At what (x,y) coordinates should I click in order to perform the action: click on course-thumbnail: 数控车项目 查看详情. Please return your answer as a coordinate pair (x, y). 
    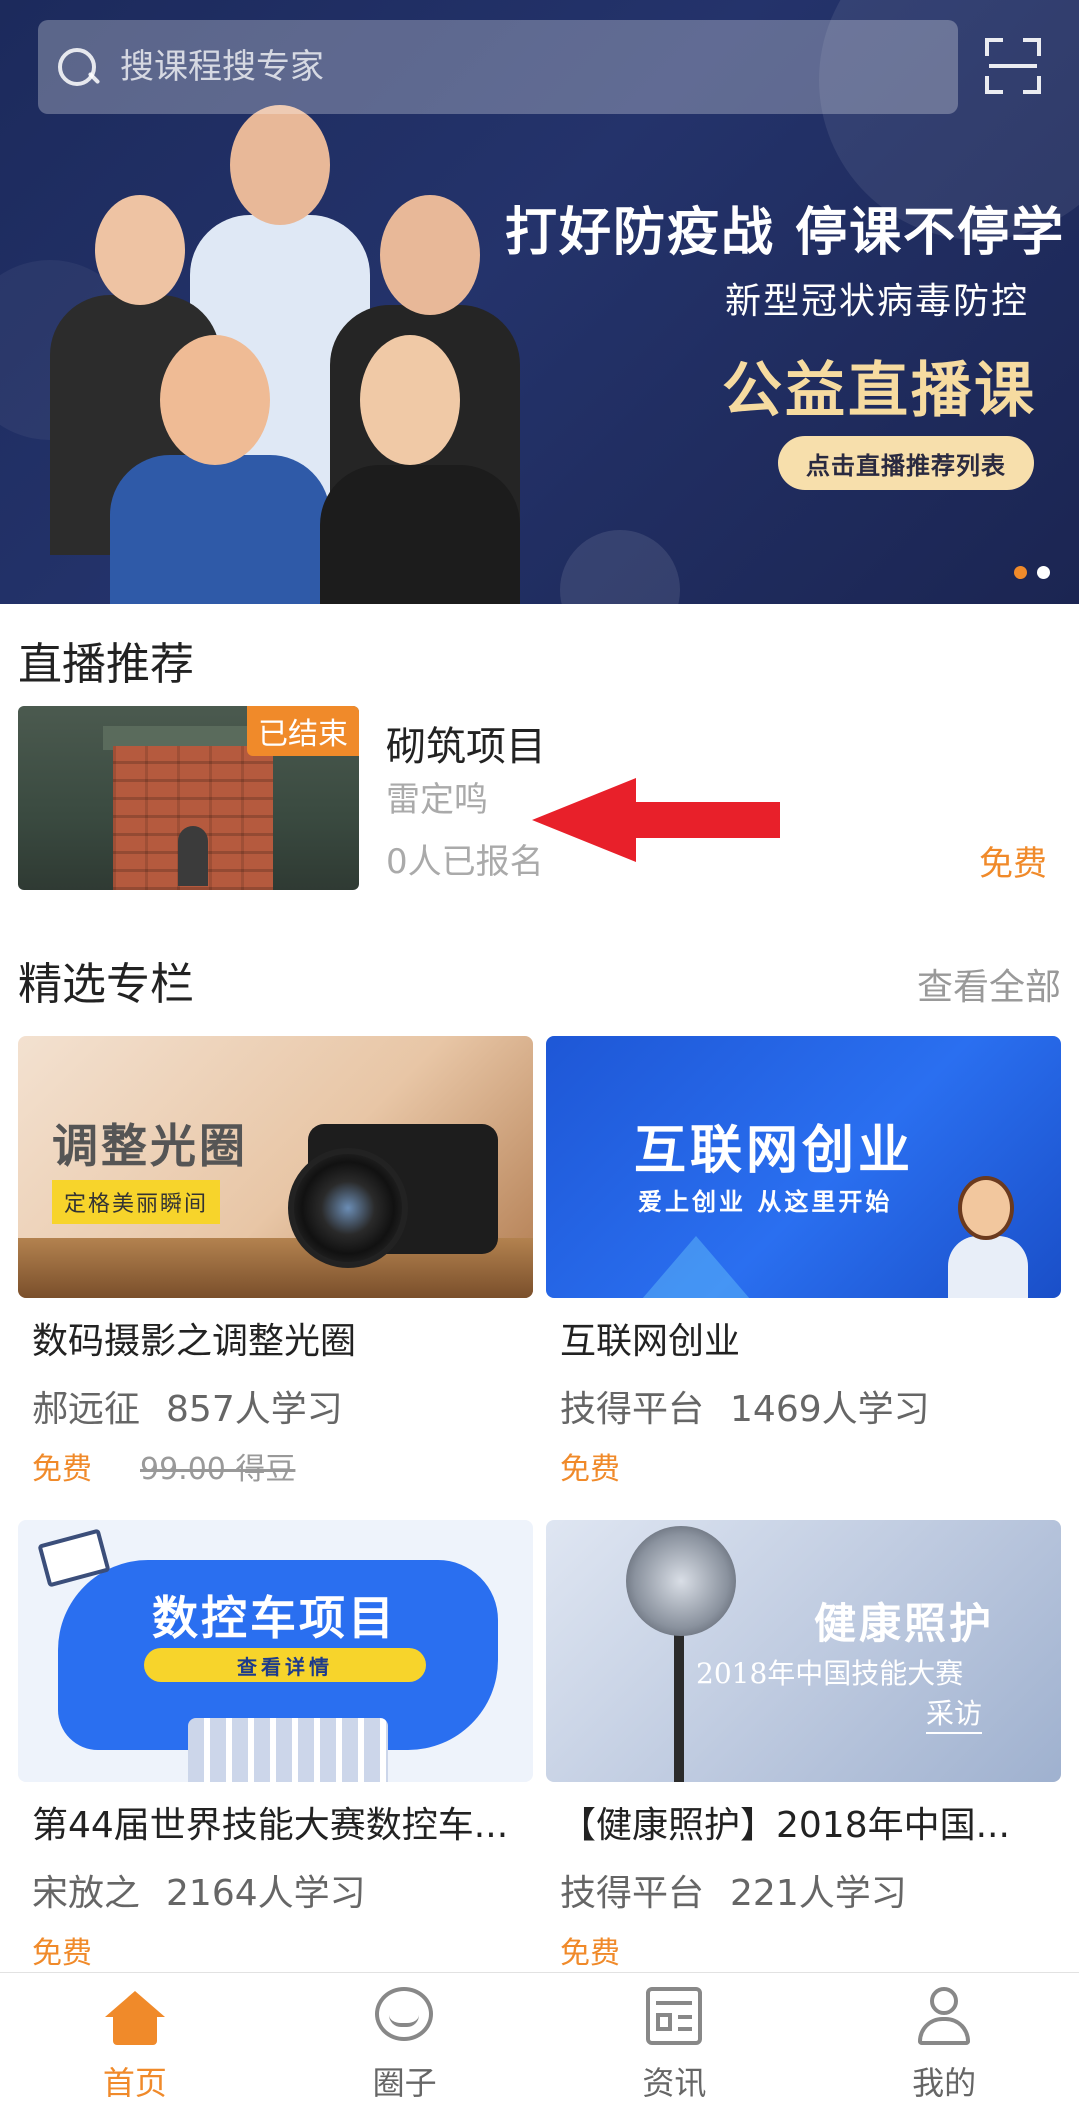
    Looking at the image, I should click on (275, 1651).